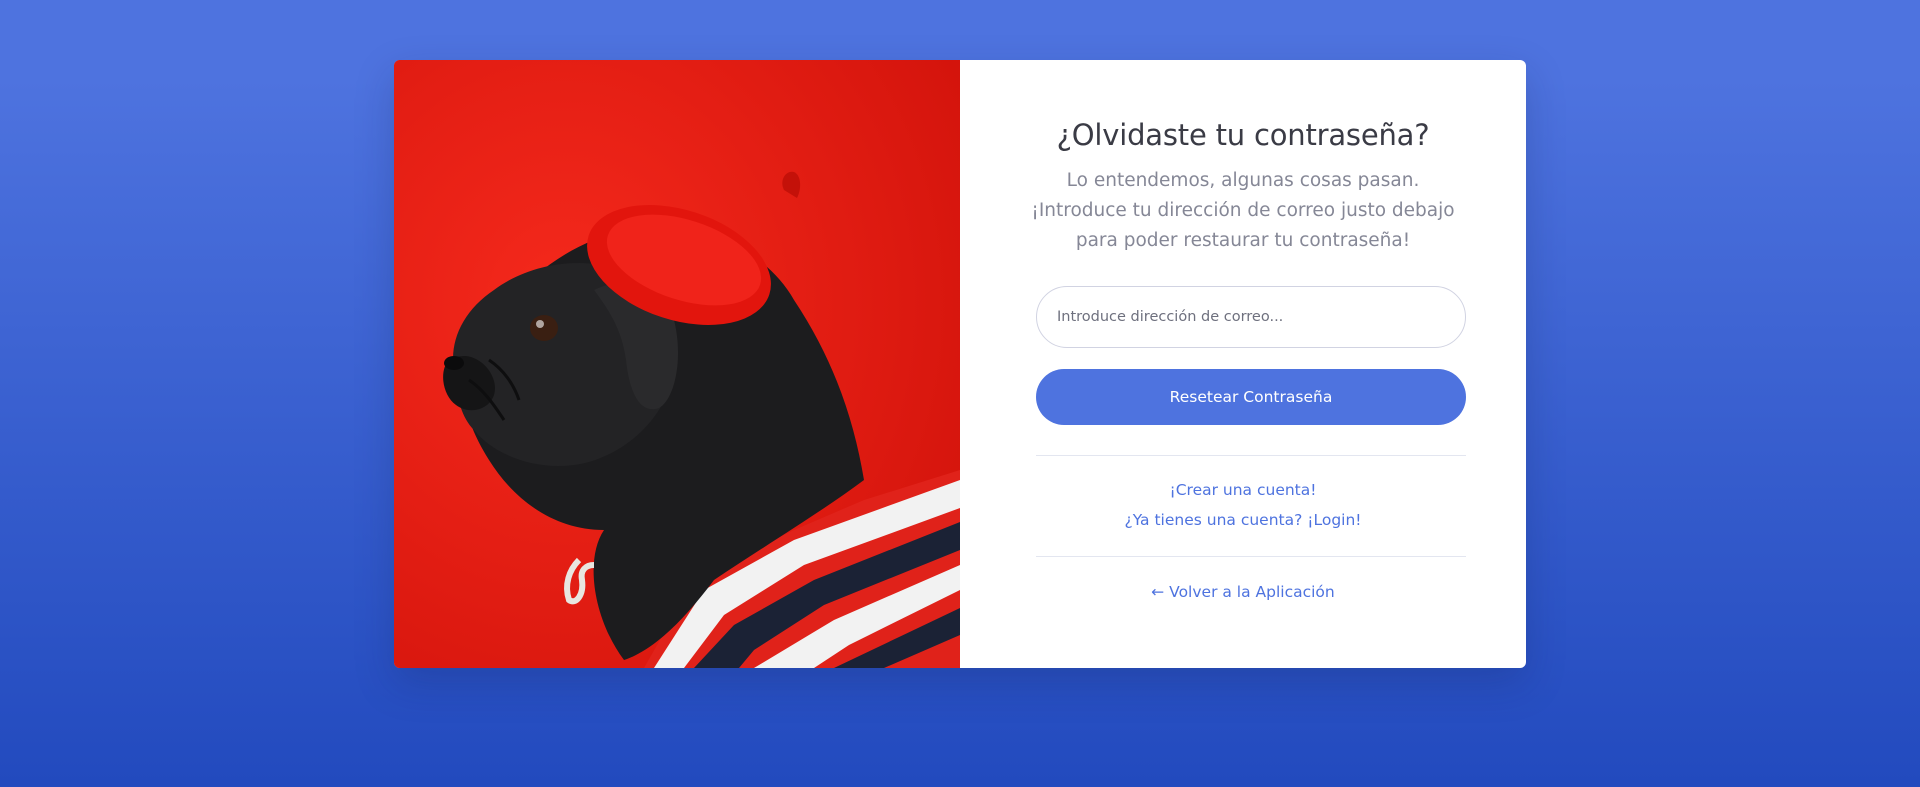 This screenshot has width=1920, height=787. I want to click on create-account-link: ¡Crear una cuenta!, so click(1243, 490).